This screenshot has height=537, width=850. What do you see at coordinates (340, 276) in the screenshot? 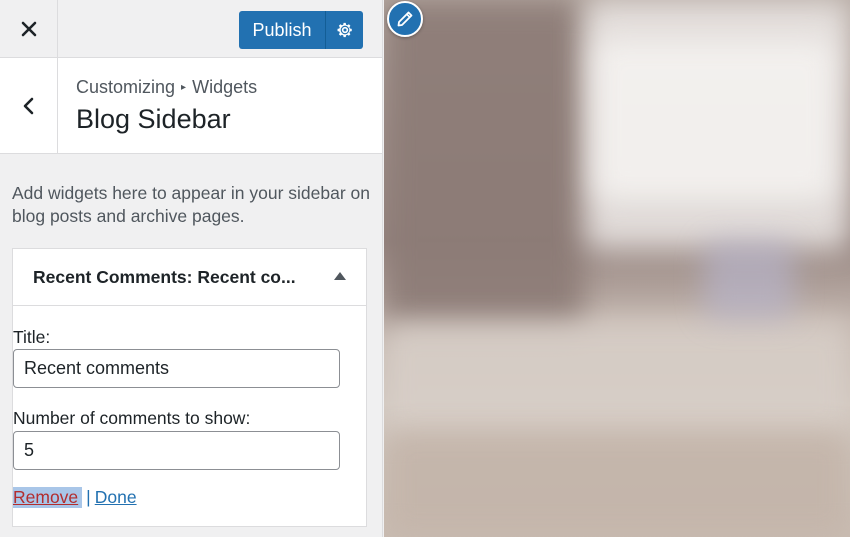
I see `arrow-up-icon` at bounding box center [340, 276].